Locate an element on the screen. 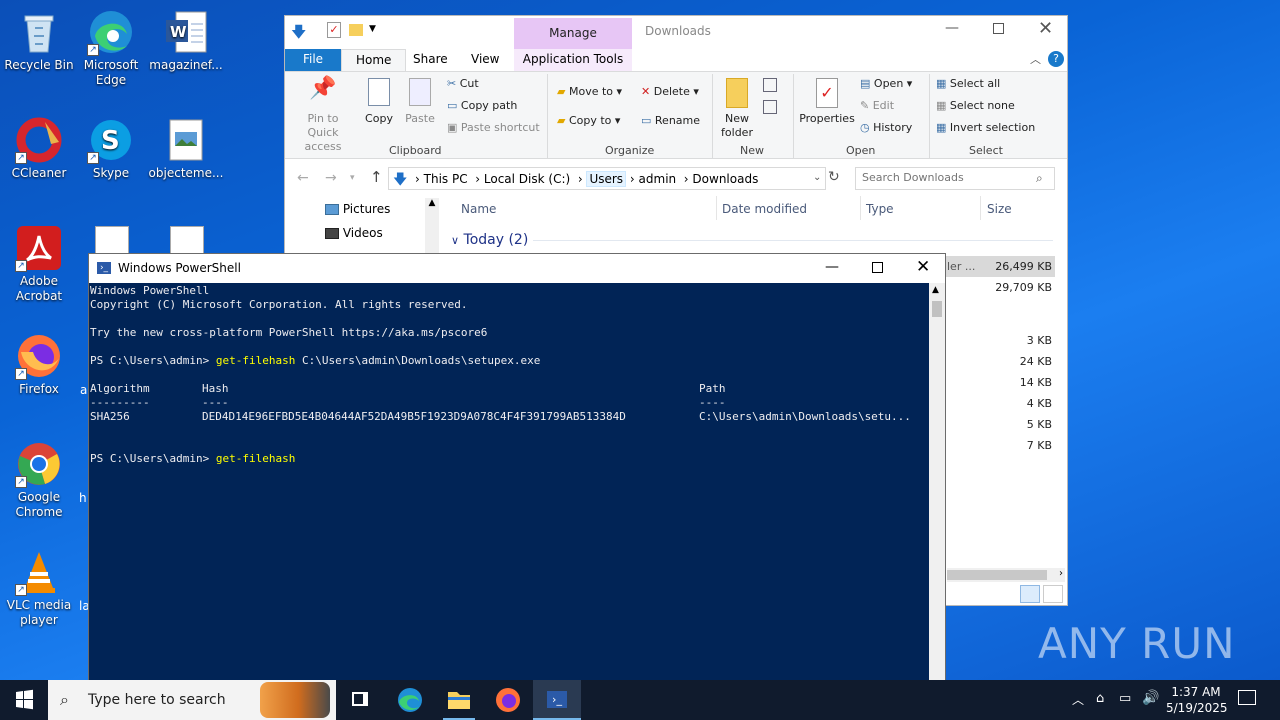 This screenshot has width=1280, height=720. history-button: ◷ History is located at coordinates (886, 128).